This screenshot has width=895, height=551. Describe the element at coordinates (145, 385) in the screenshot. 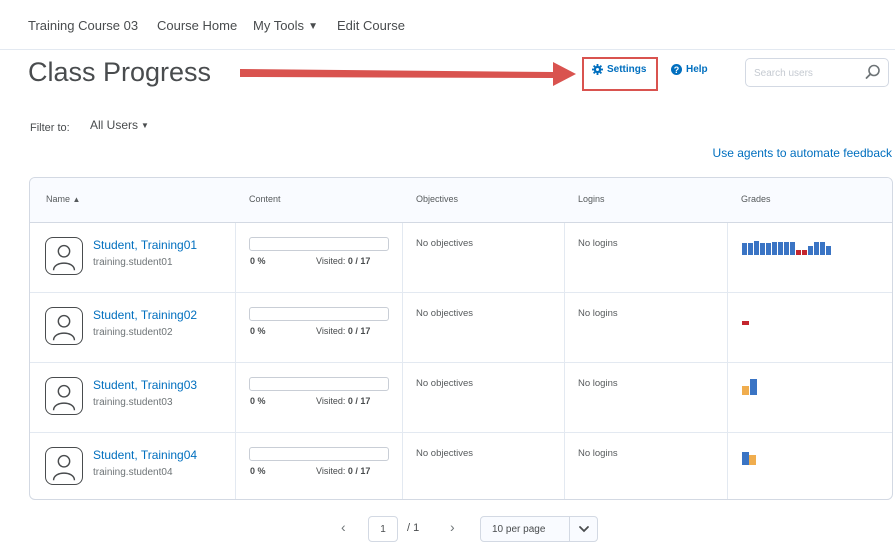

I see `student-name-link: Student, Training03` at that location.